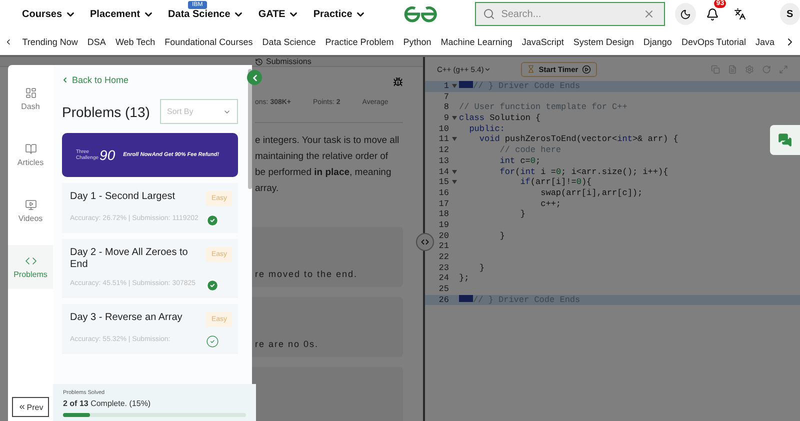 The width and height of the screenshot is (800, 421). I want to click on topic-link: Django, so click(657, 41).